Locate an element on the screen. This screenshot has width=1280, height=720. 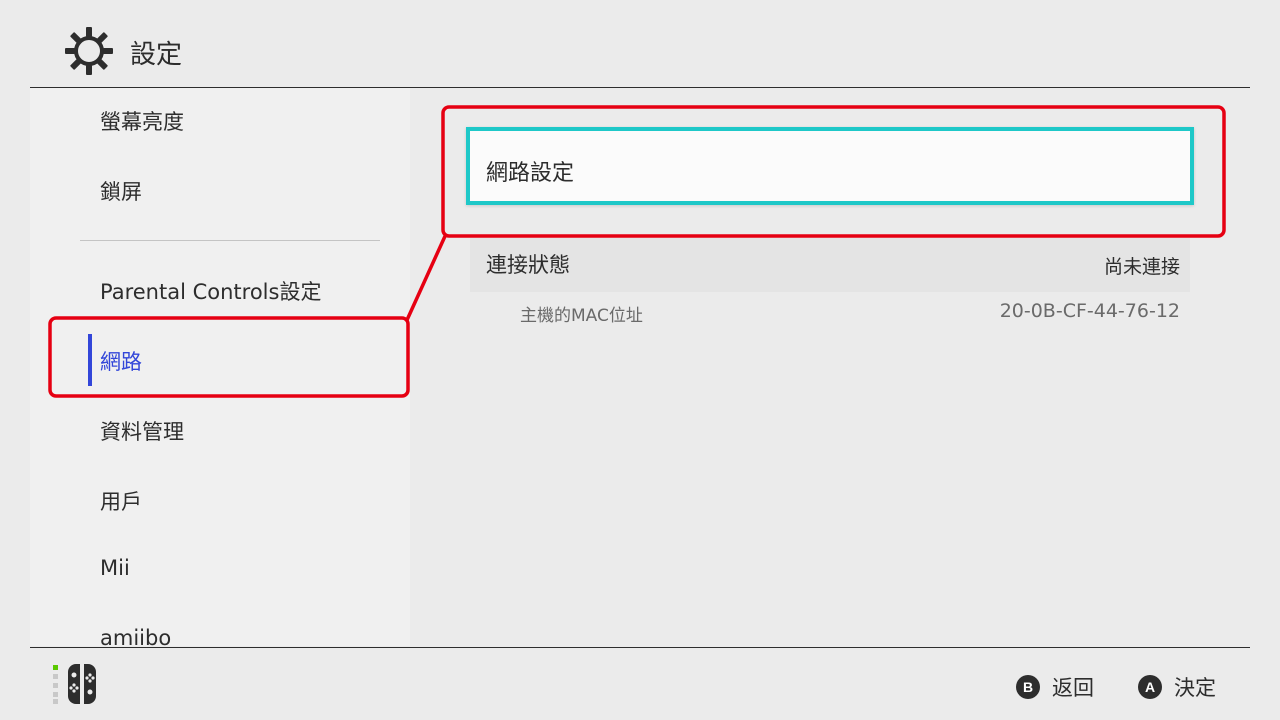
sidebar-item-lock-screen: 鎖屏 is located at coordinates (121, 191).